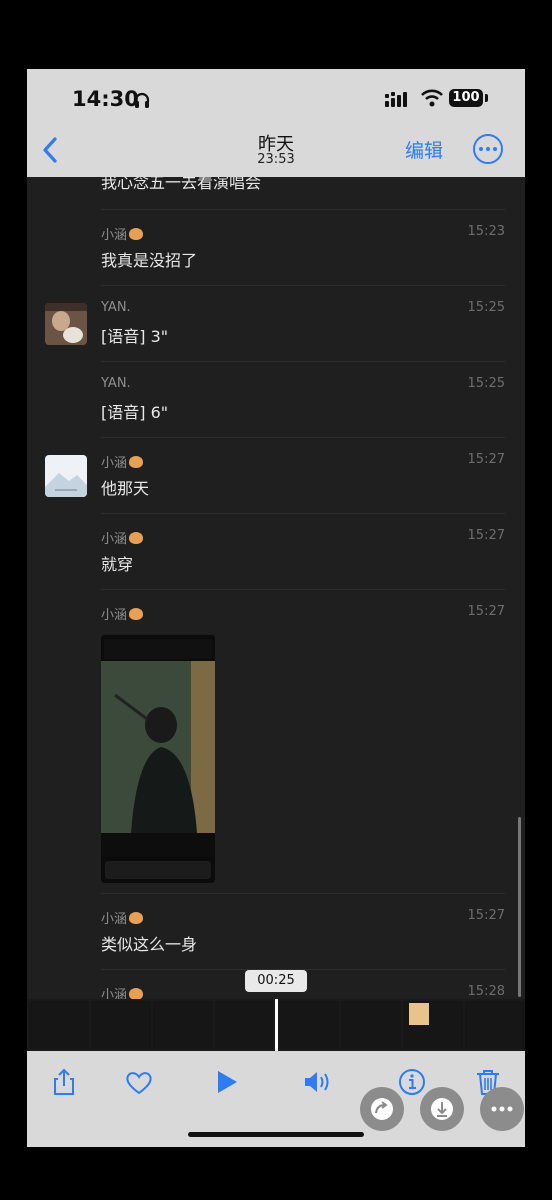 The width and height of the screenshot is (552, 1200). I want to click on ellipsis-icon, so click(502, 1109).